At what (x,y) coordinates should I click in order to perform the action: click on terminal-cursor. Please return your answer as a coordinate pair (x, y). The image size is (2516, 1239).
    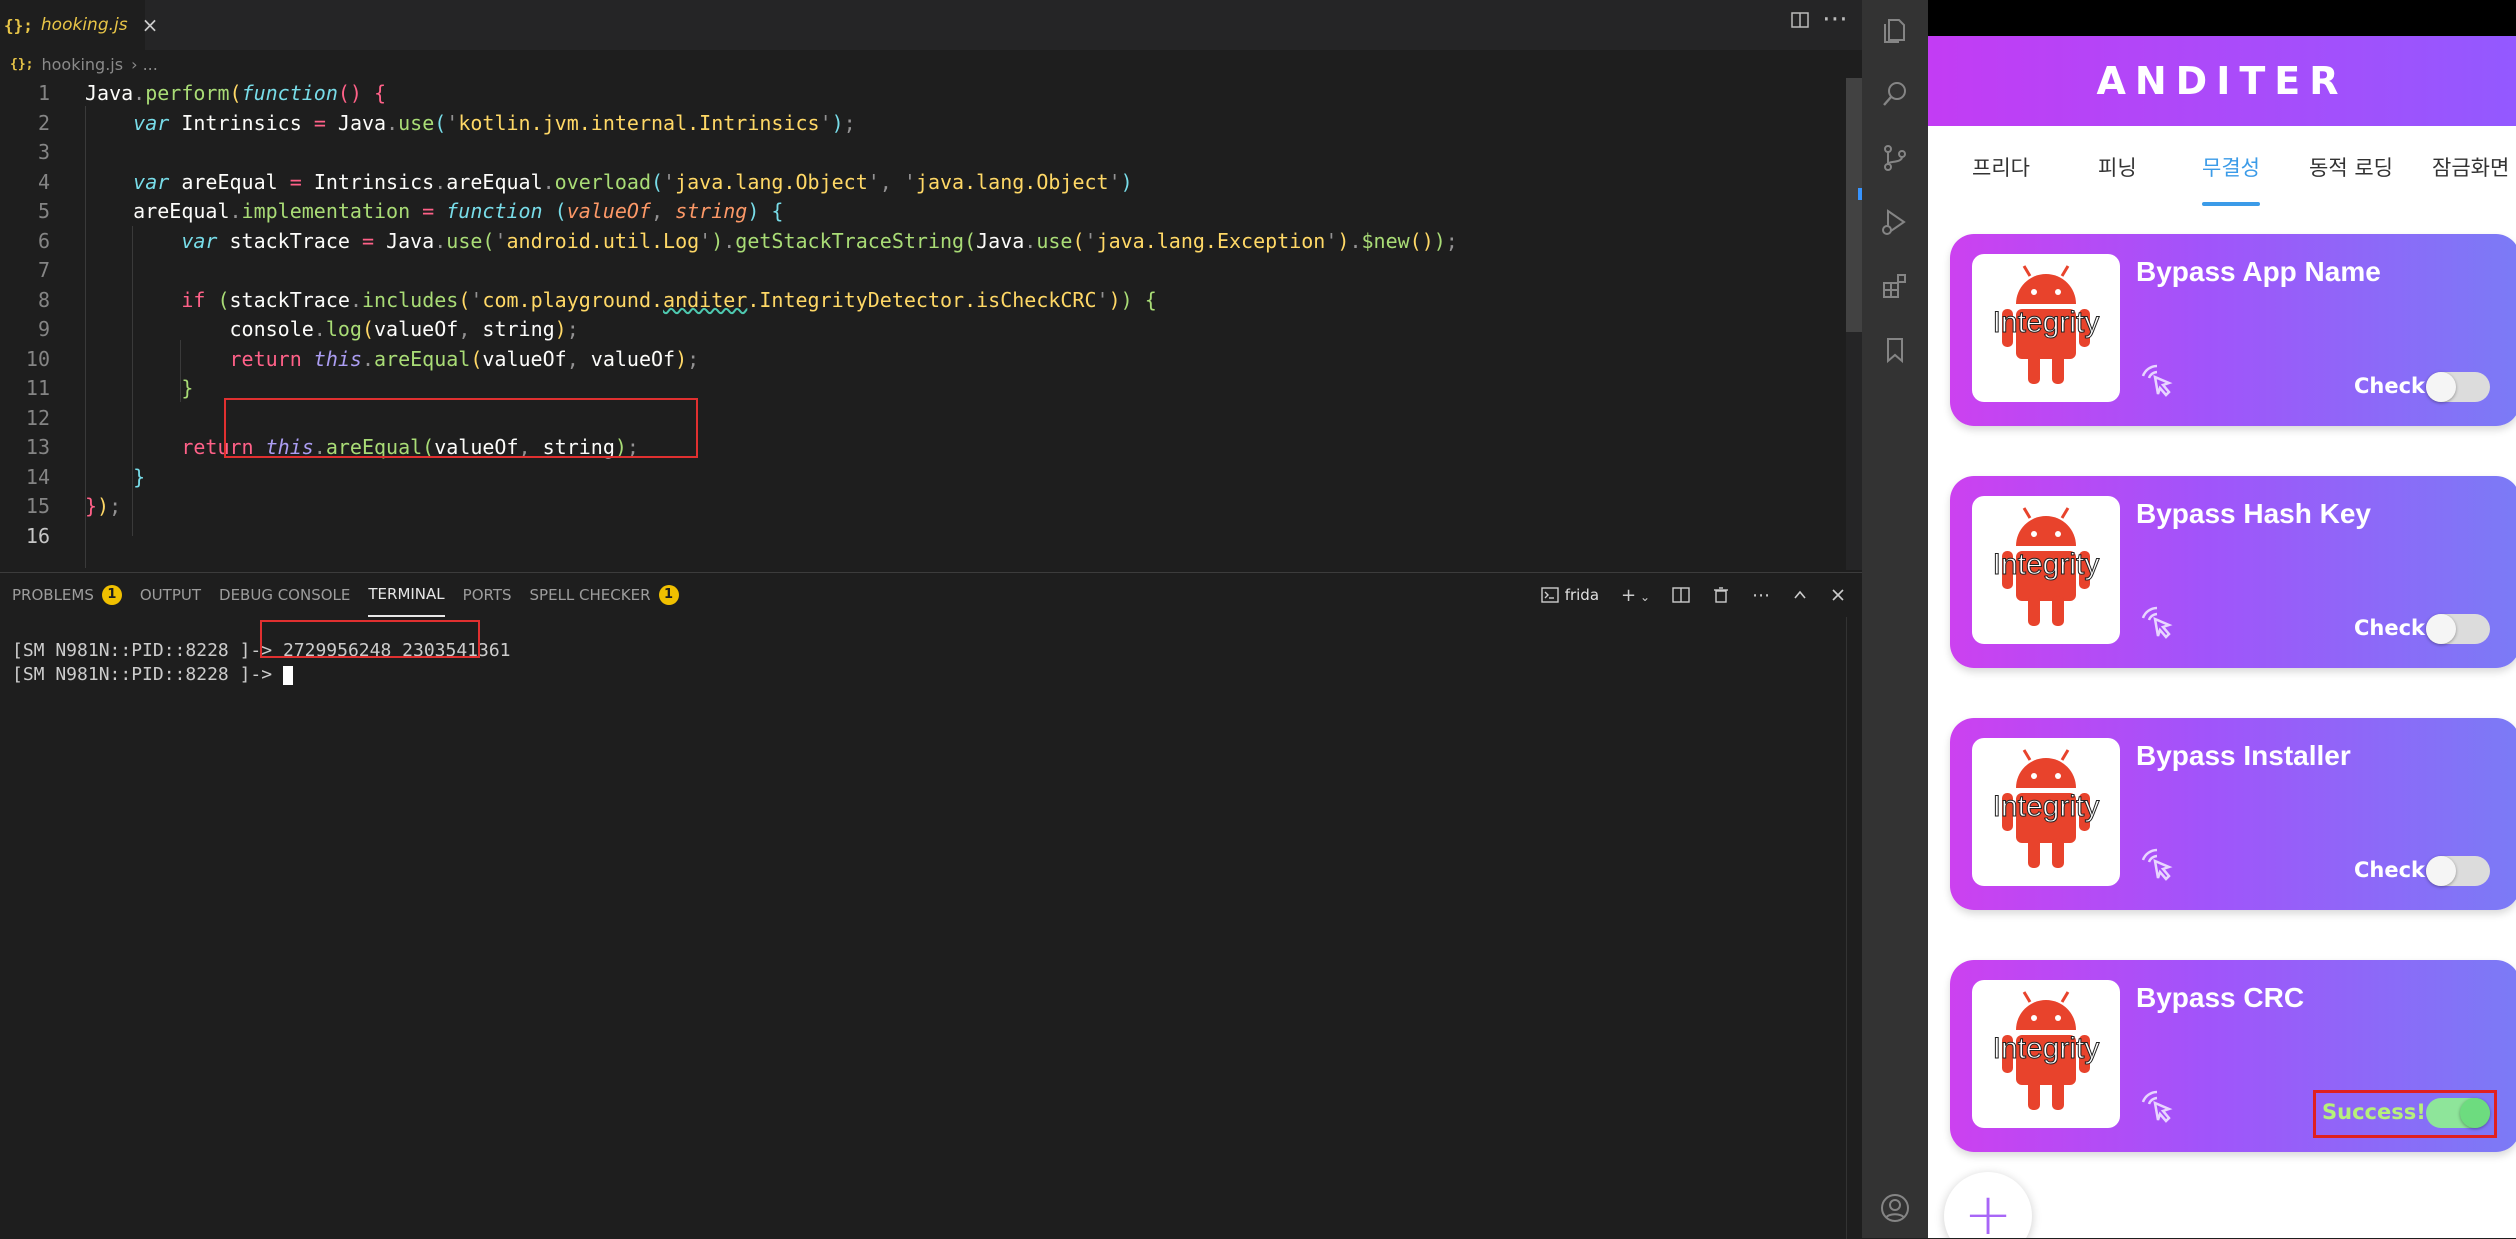
    Looking at the image, I should click on (287, 675).